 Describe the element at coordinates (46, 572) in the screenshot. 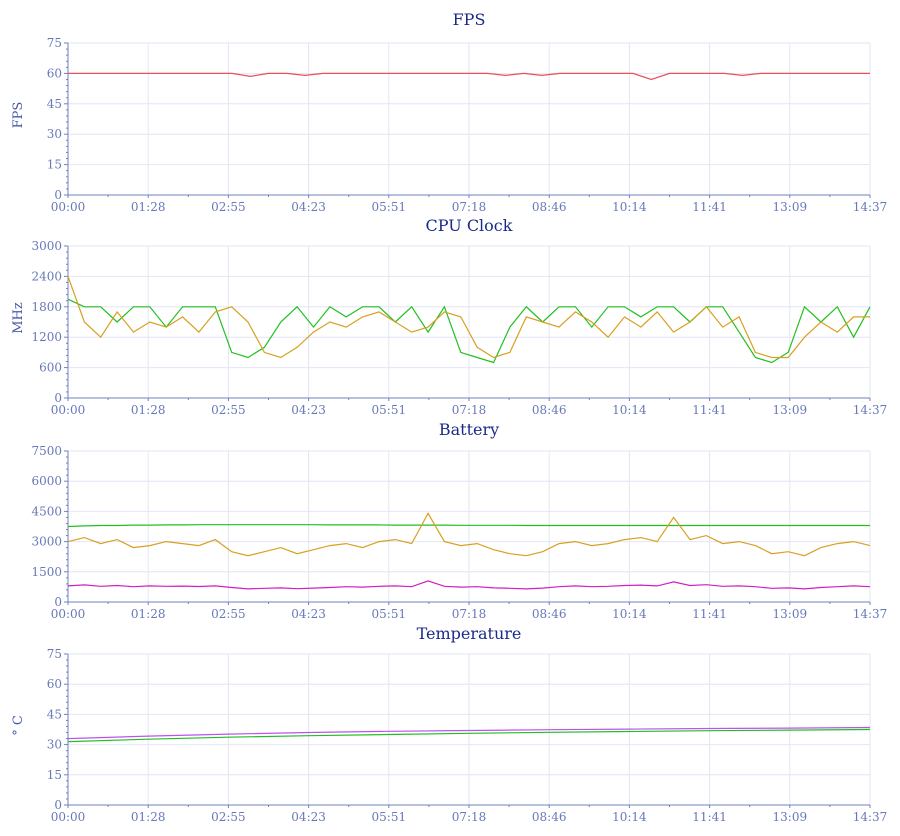

I see `y-tick-label: 1500` at that location.